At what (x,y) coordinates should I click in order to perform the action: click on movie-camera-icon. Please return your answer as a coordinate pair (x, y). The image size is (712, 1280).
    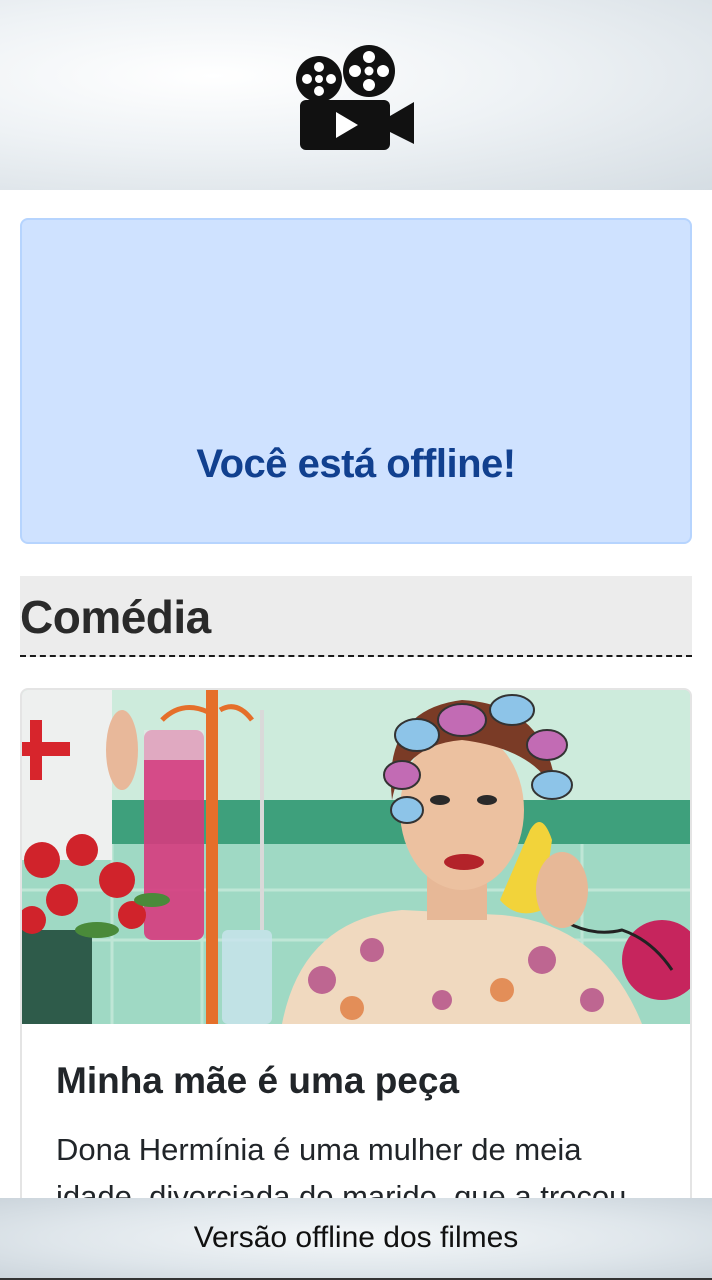
    Looking at the image, I should click on (355, 97).